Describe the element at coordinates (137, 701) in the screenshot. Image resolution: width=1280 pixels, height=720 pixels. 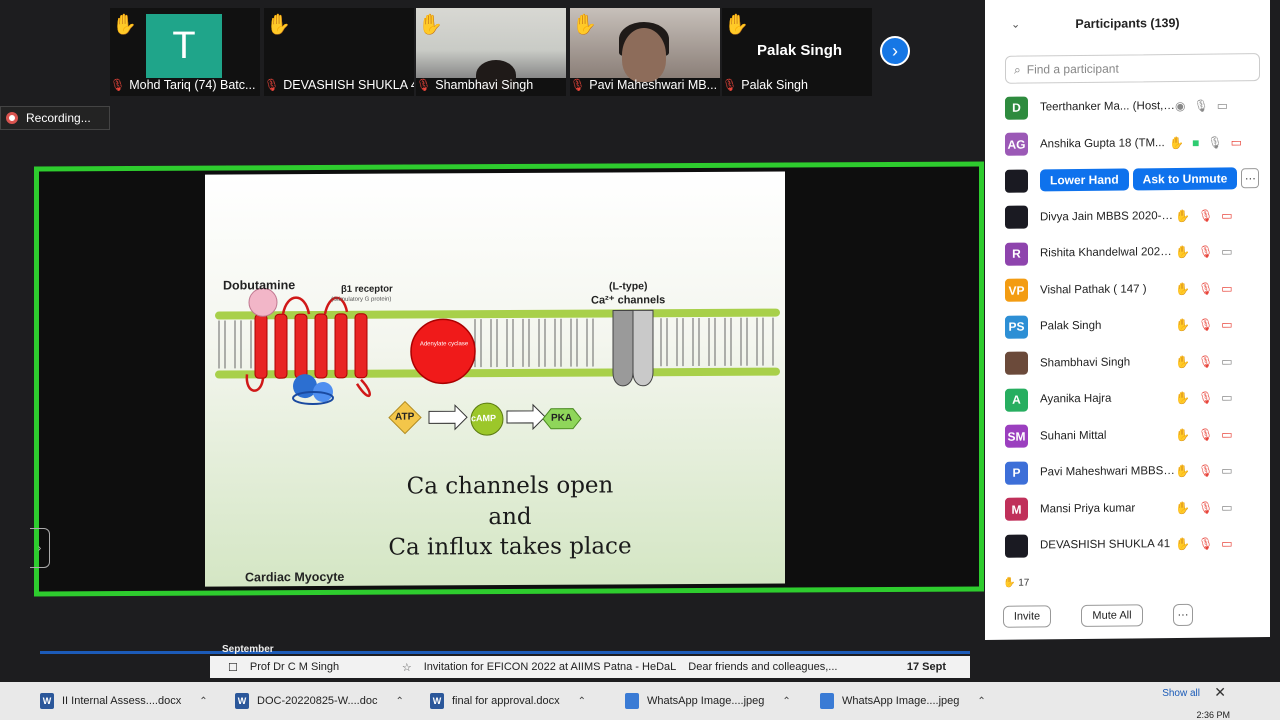
I see `download-item: W II Internal Assess....docx ⌃` at that location.